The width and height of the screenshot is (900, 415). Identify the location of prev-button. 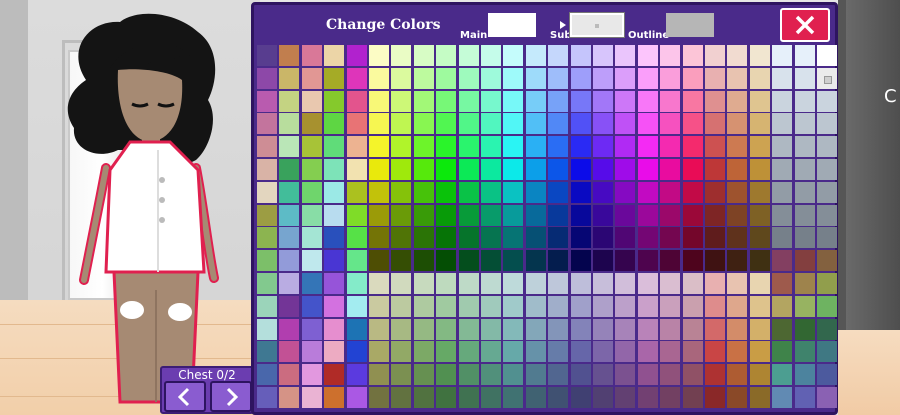
(185, 396).